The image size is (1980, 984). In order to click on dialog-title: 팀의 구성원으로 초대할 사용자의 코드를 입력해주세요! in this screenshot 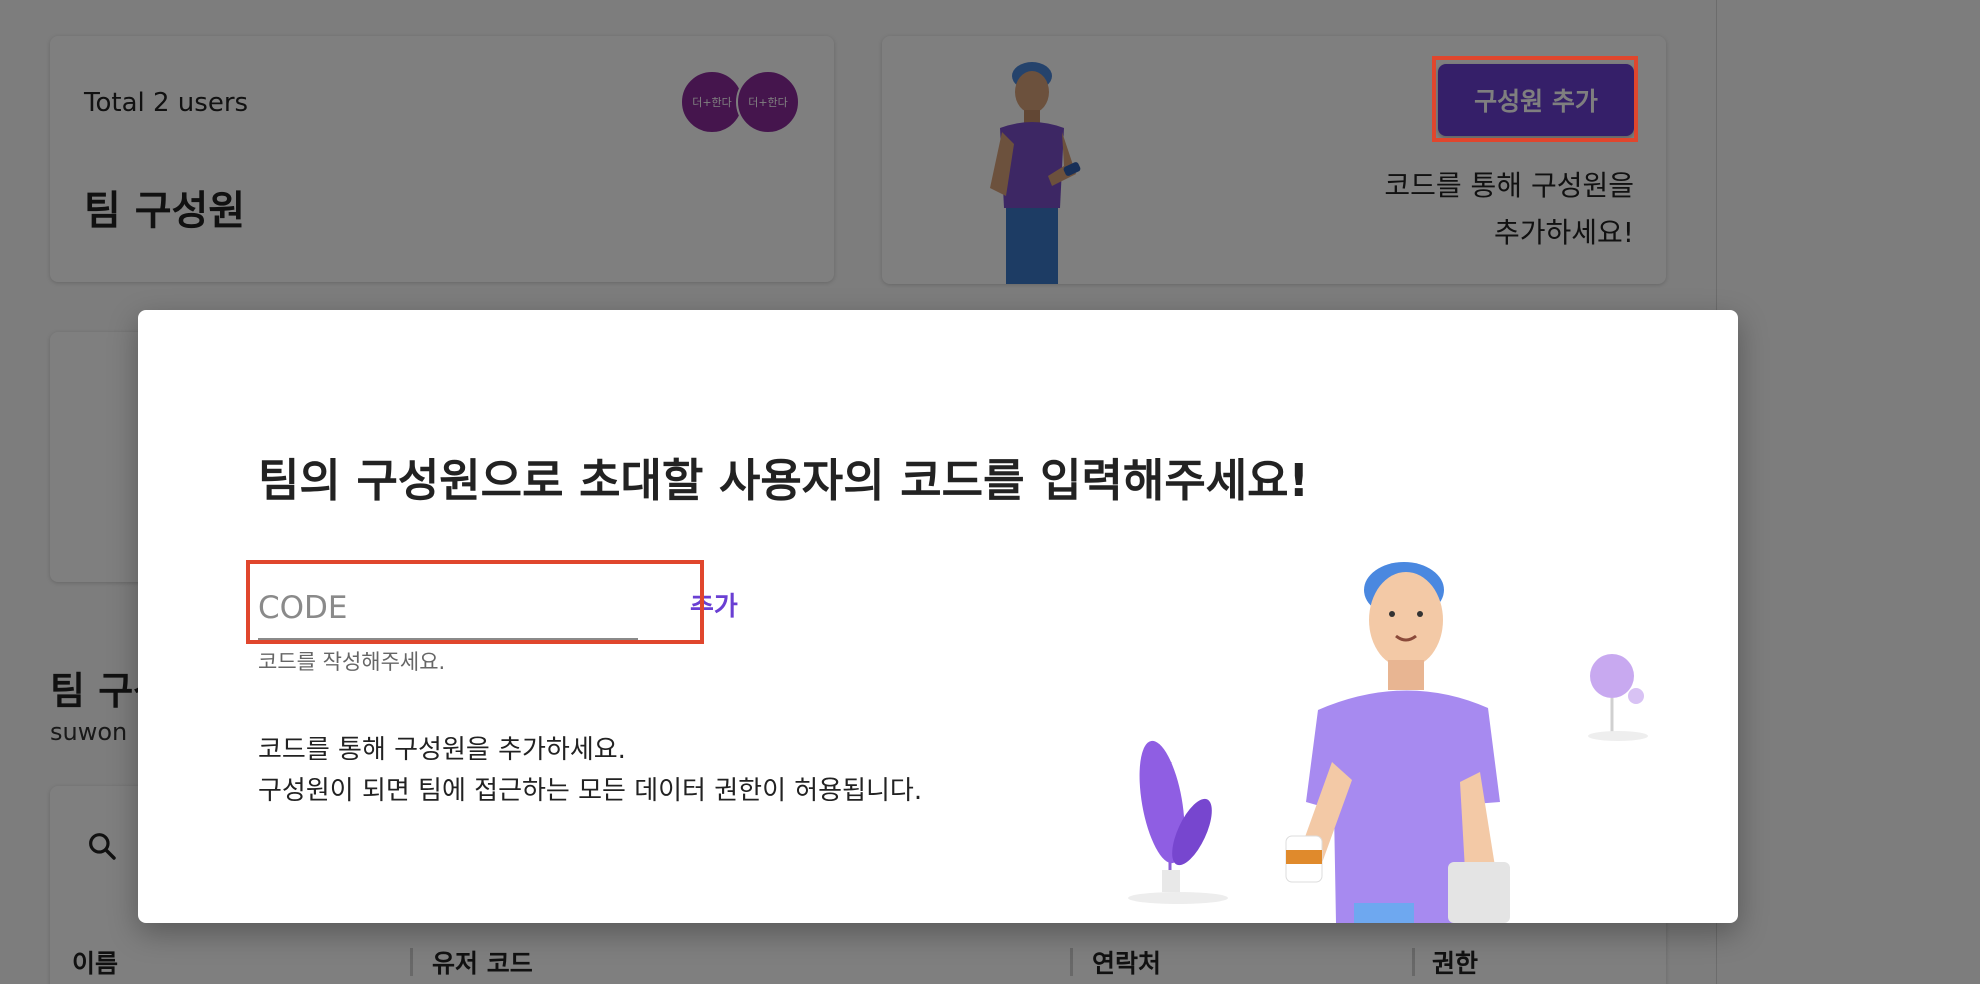, I will do `click(784, 480)`.